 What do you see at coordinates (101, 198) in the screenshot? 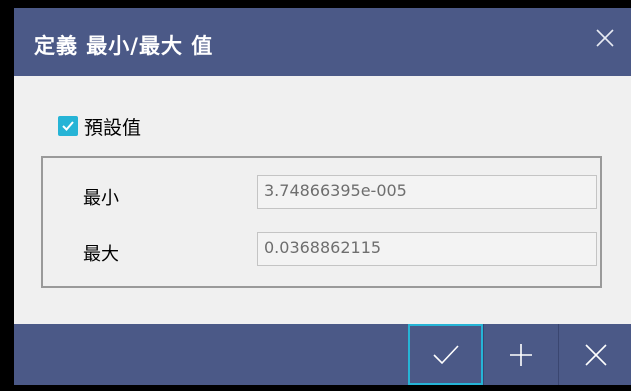
I see `min-label: 最小` at bounding box center [101, 198].